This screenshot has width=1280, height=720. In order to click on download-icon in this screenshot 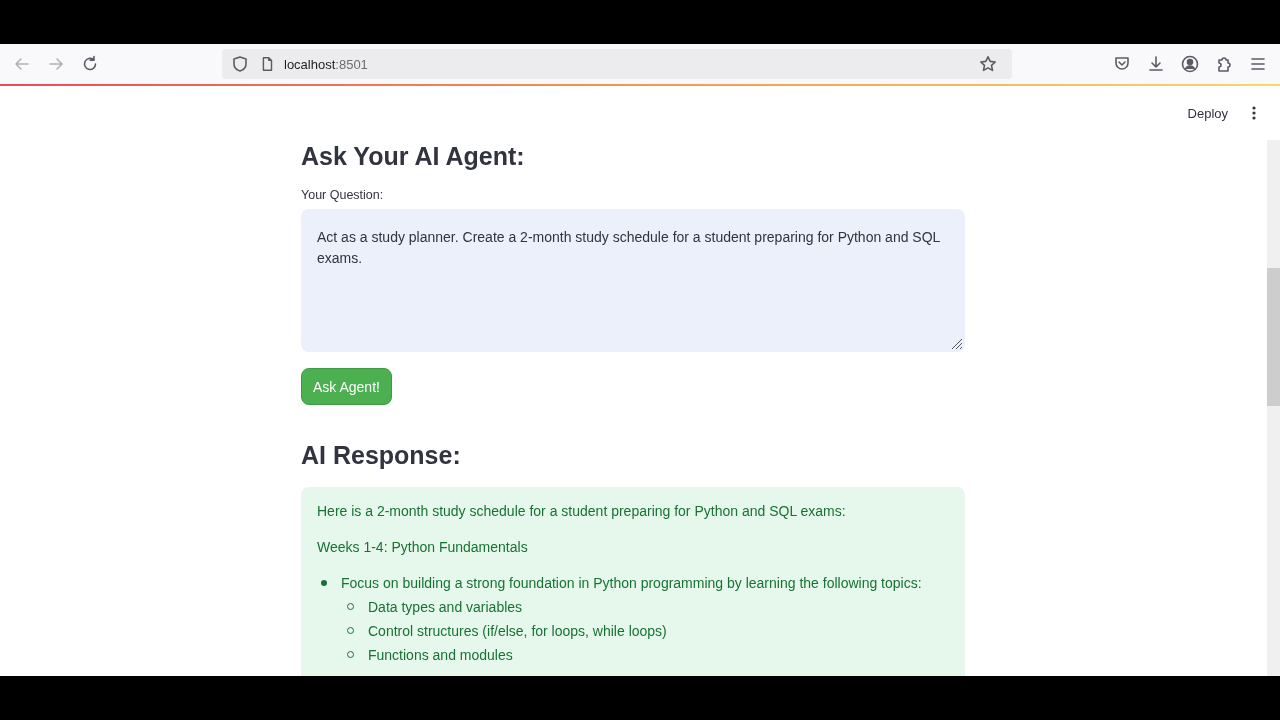, I will do `click(1156, 64)`.